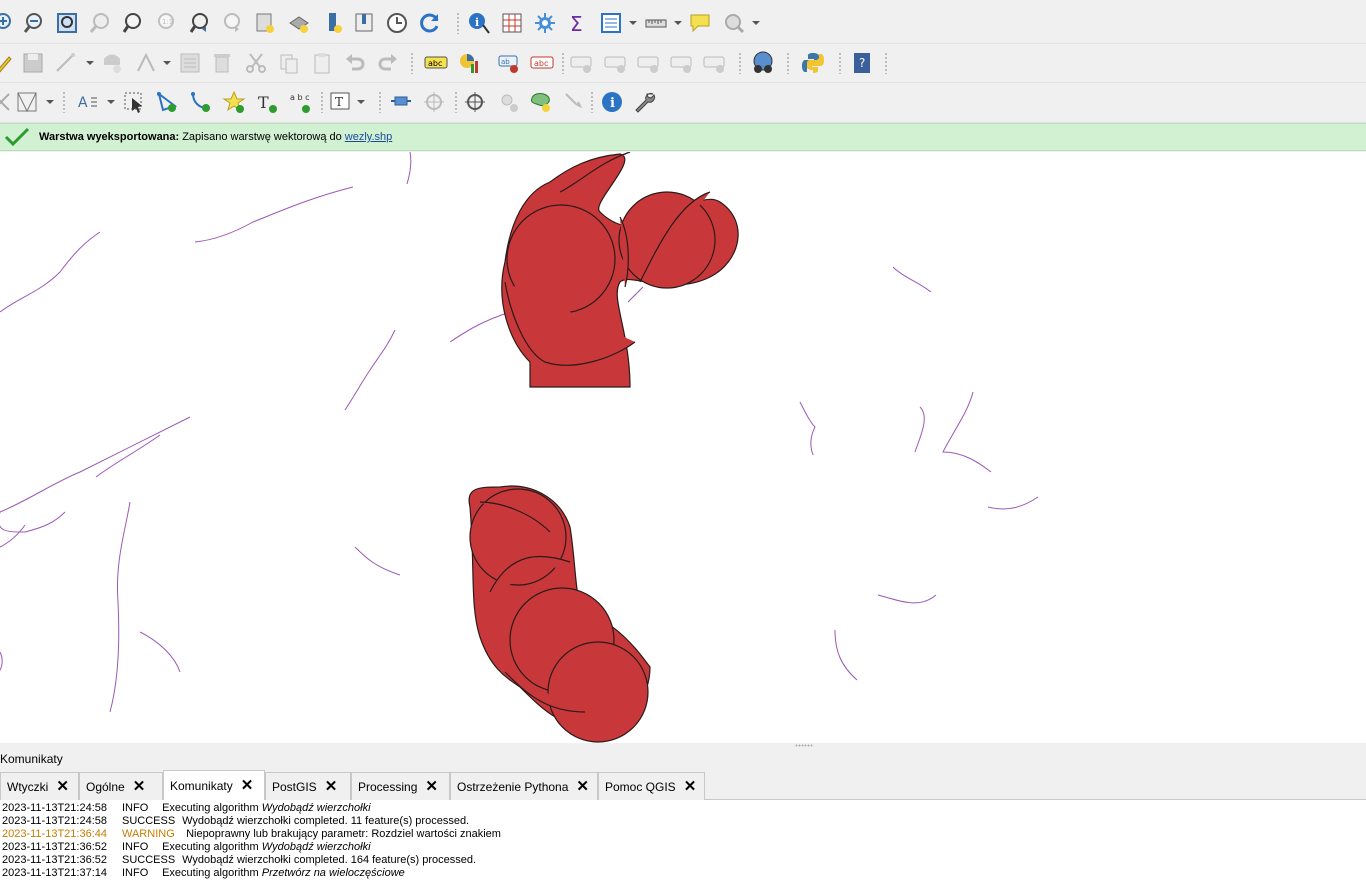 The height and width of the screenshot is (882, 1366). Describe the element at coordinates (479, 23) in the screenshot. I see `identify-icon: i` at that location.